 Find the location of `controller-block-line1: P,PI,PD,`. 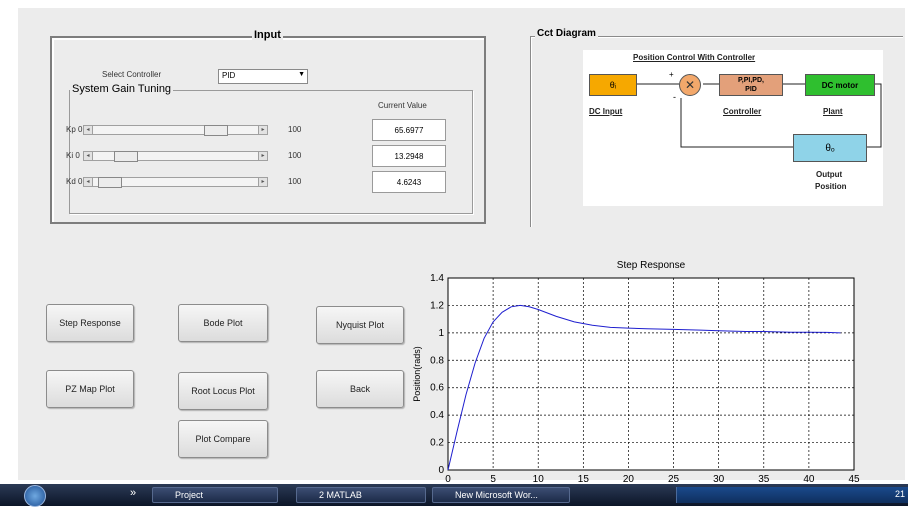

controller-block-line1: P,PI,PD, is located at coordinates (751, 80).